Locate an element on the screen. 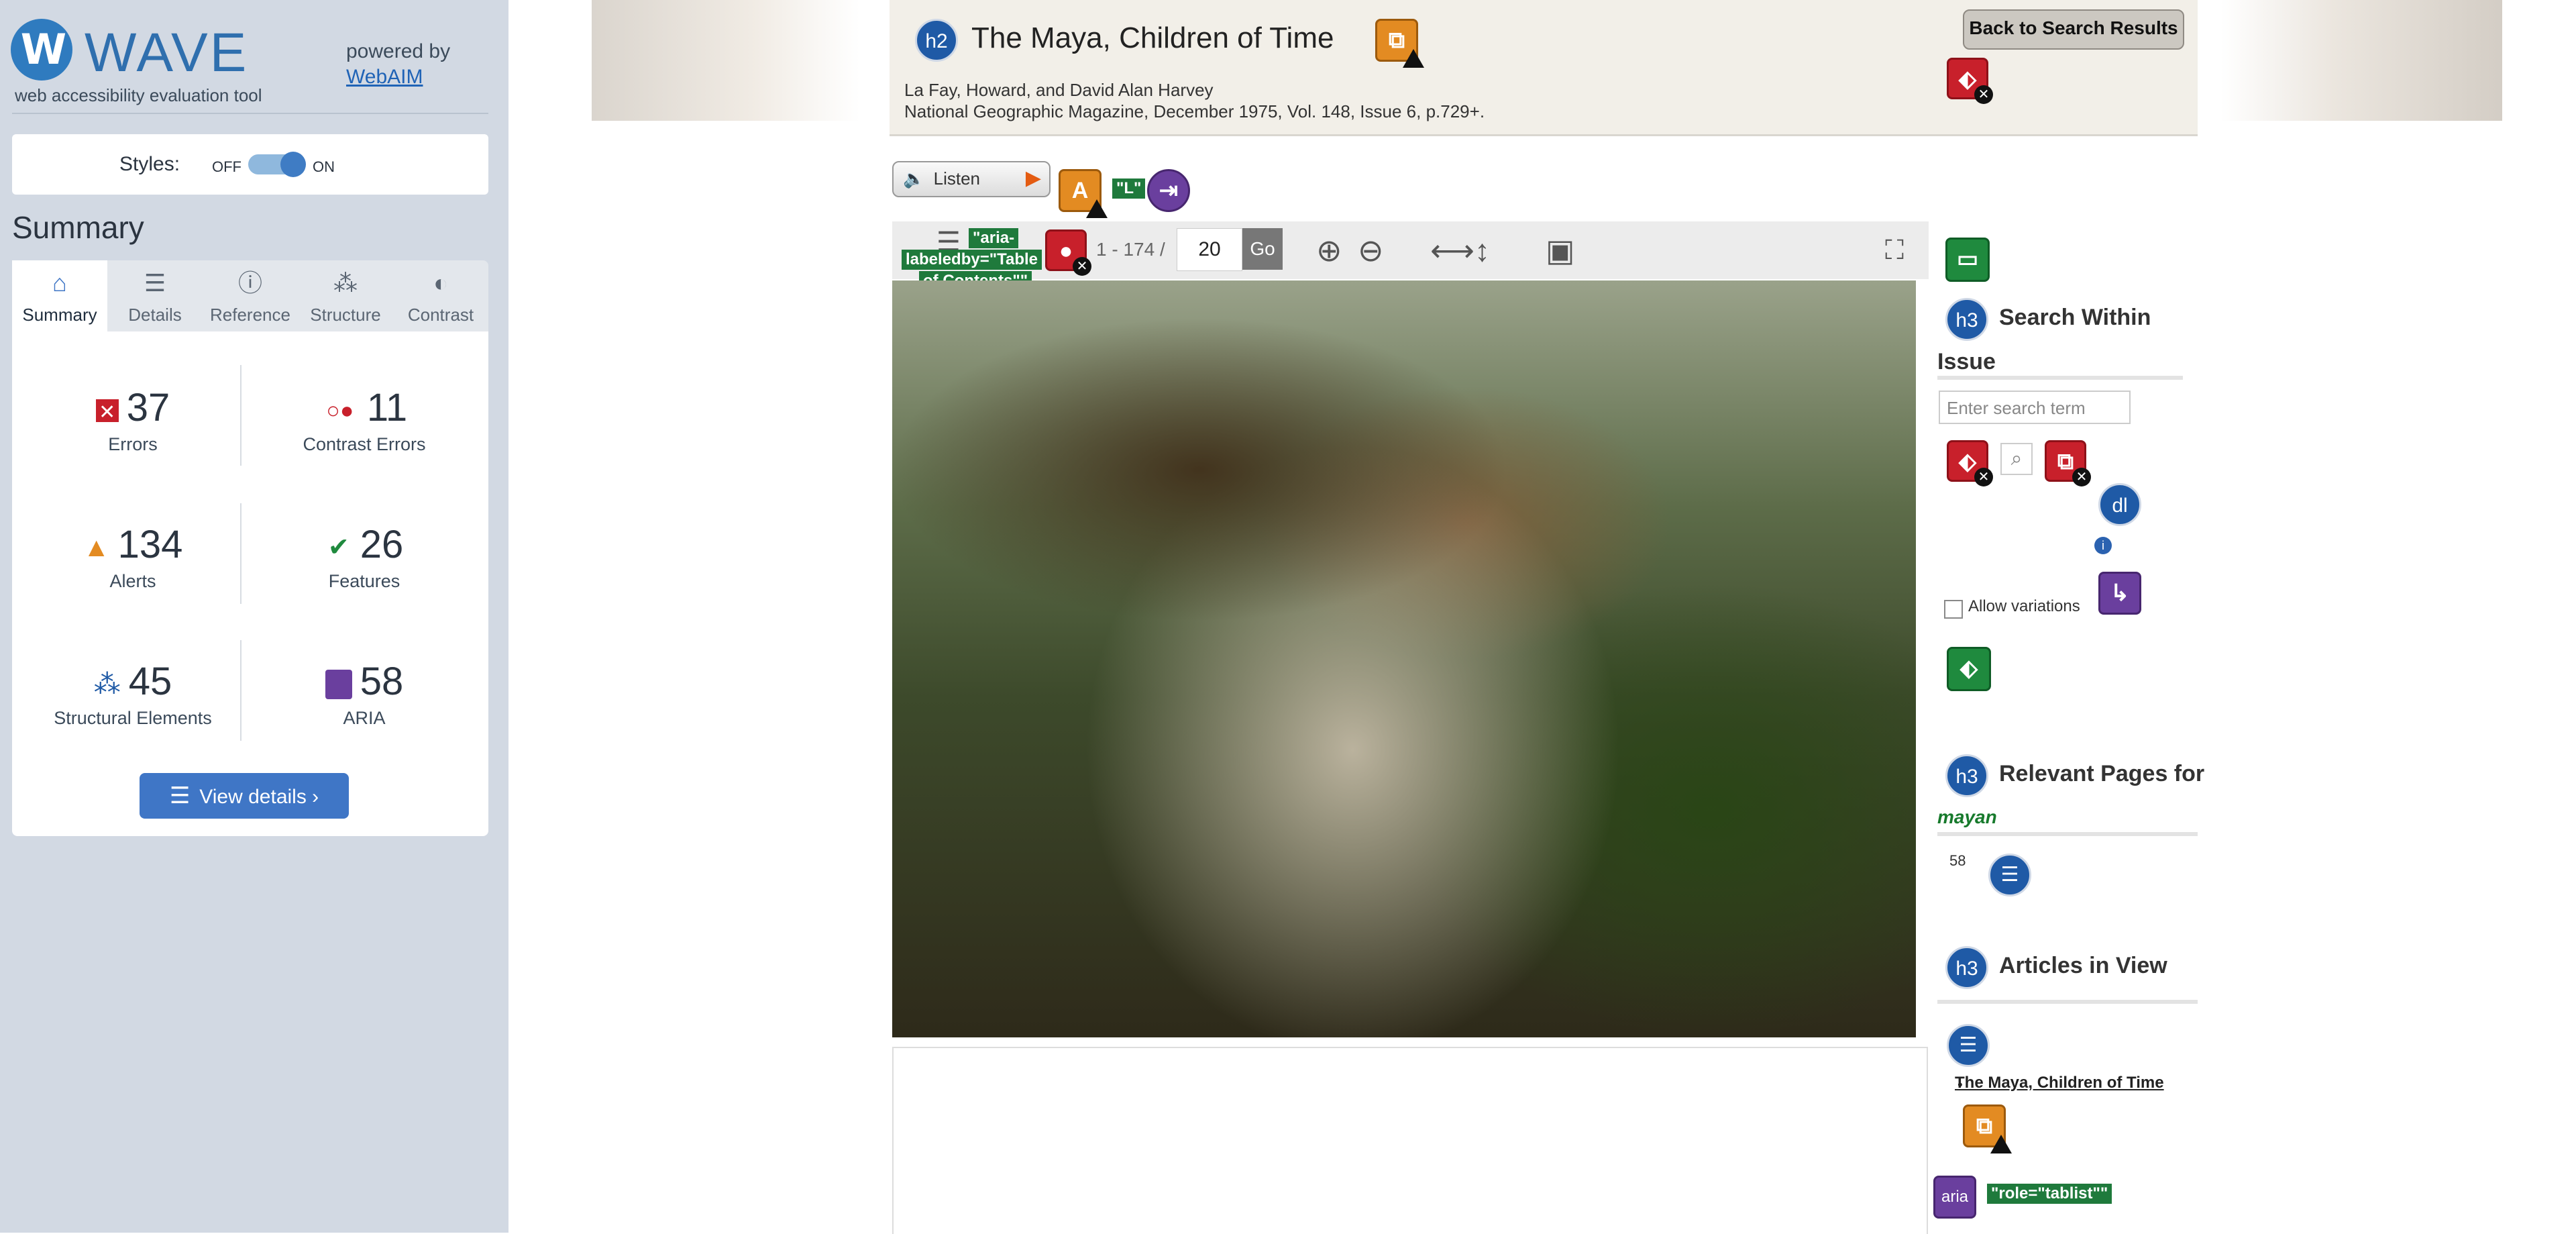 This screenshot has height=1234, width=2576. structure-icon: ⁂ is located at coordinates (107, 684).